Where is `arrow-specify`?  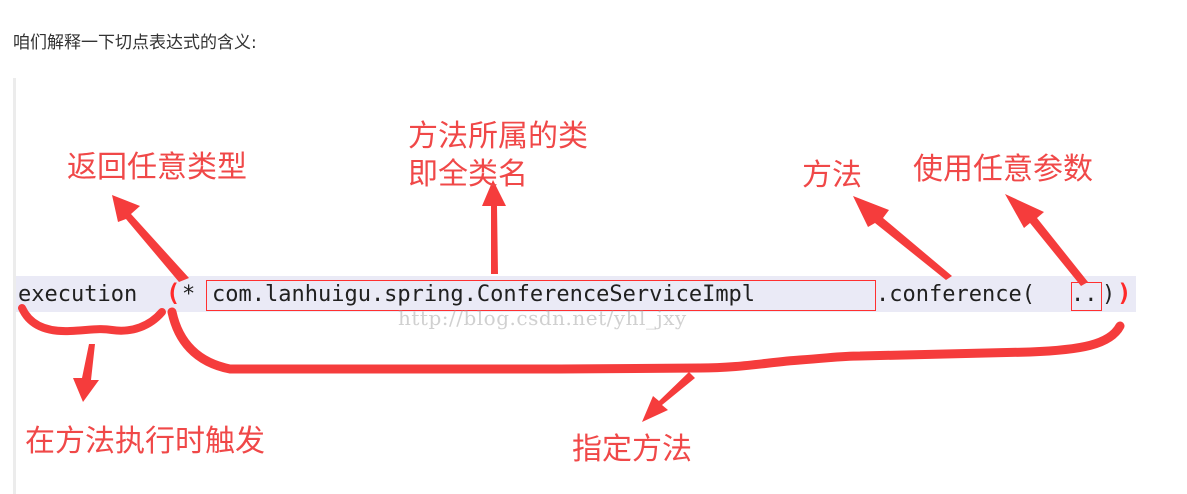
arrow-specify is located at coordinates (668, 397).